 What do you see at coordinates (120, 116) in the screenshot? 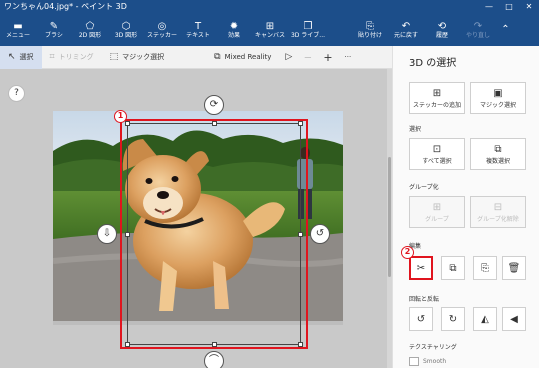
I see `annotation-badge-1: 1` at bounding box center [120, 116].